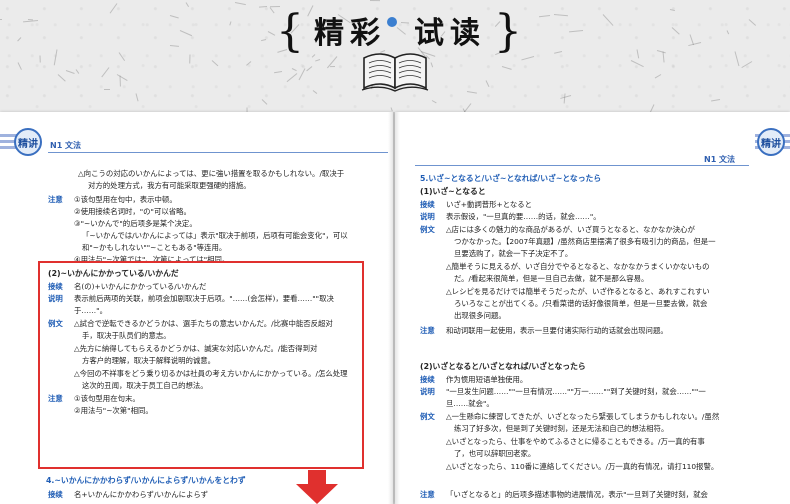  I want to click on text-line: "一旦发生问题……""一旦有情况……""万一……""到了关键时刻，就会……""一, so click(576, 391).